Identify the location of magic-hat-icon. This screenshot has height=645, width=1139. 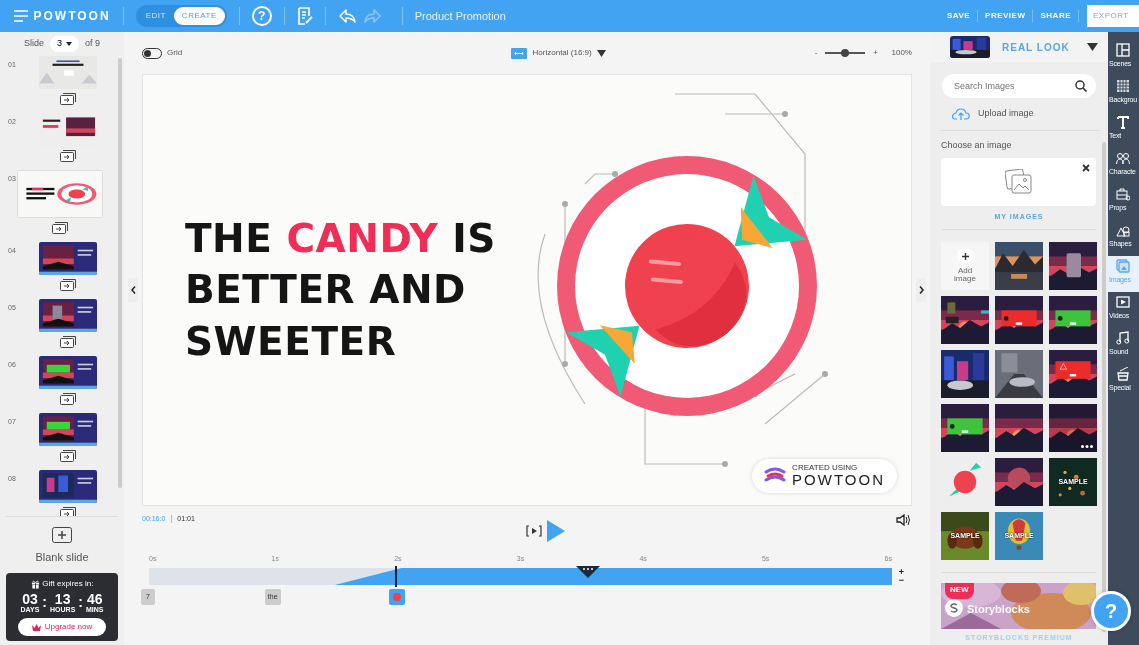
(1123, 374).